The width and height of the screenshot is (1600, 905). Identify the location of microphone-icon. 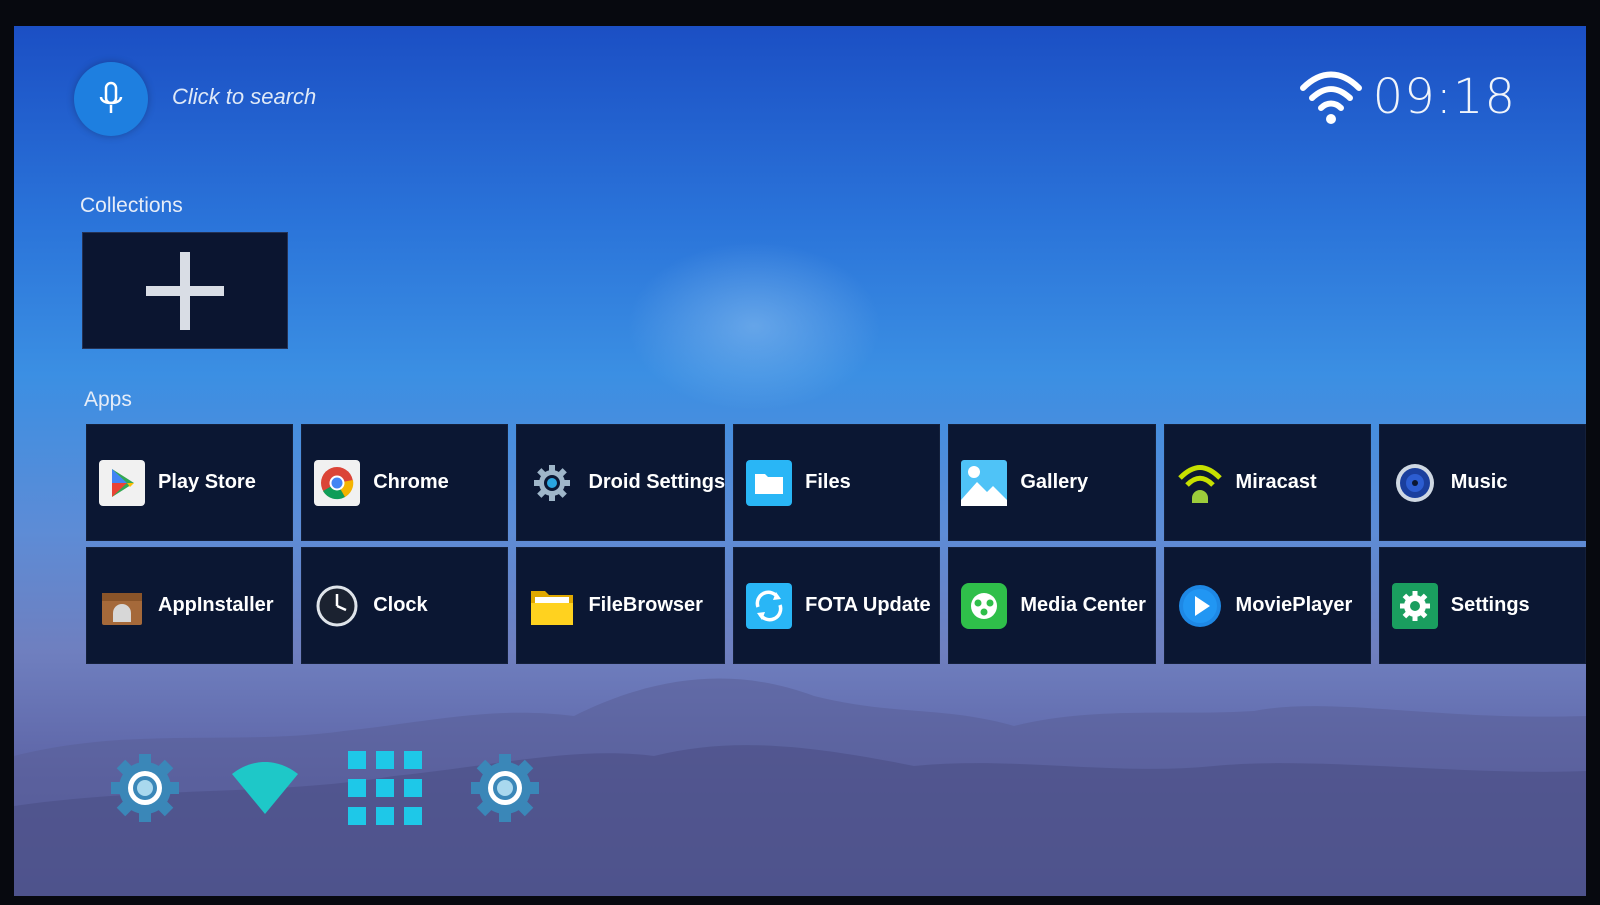
(111, 97).